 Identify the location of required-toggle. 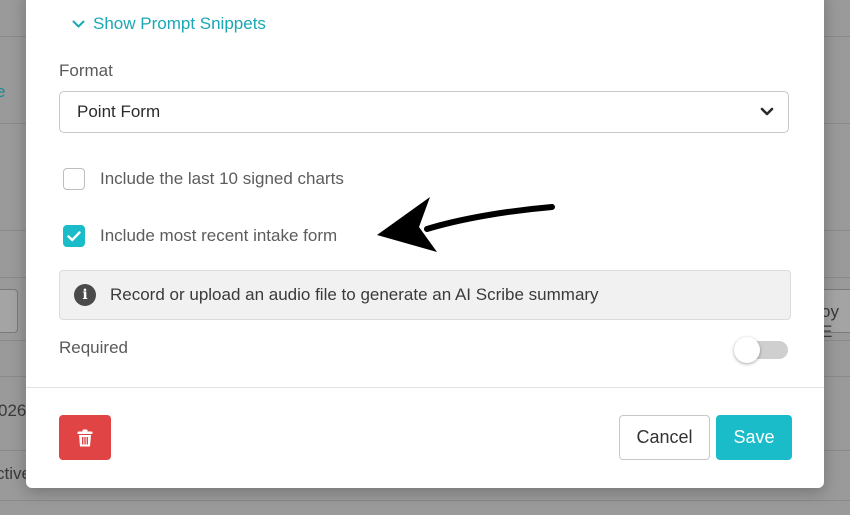
(762, 350).